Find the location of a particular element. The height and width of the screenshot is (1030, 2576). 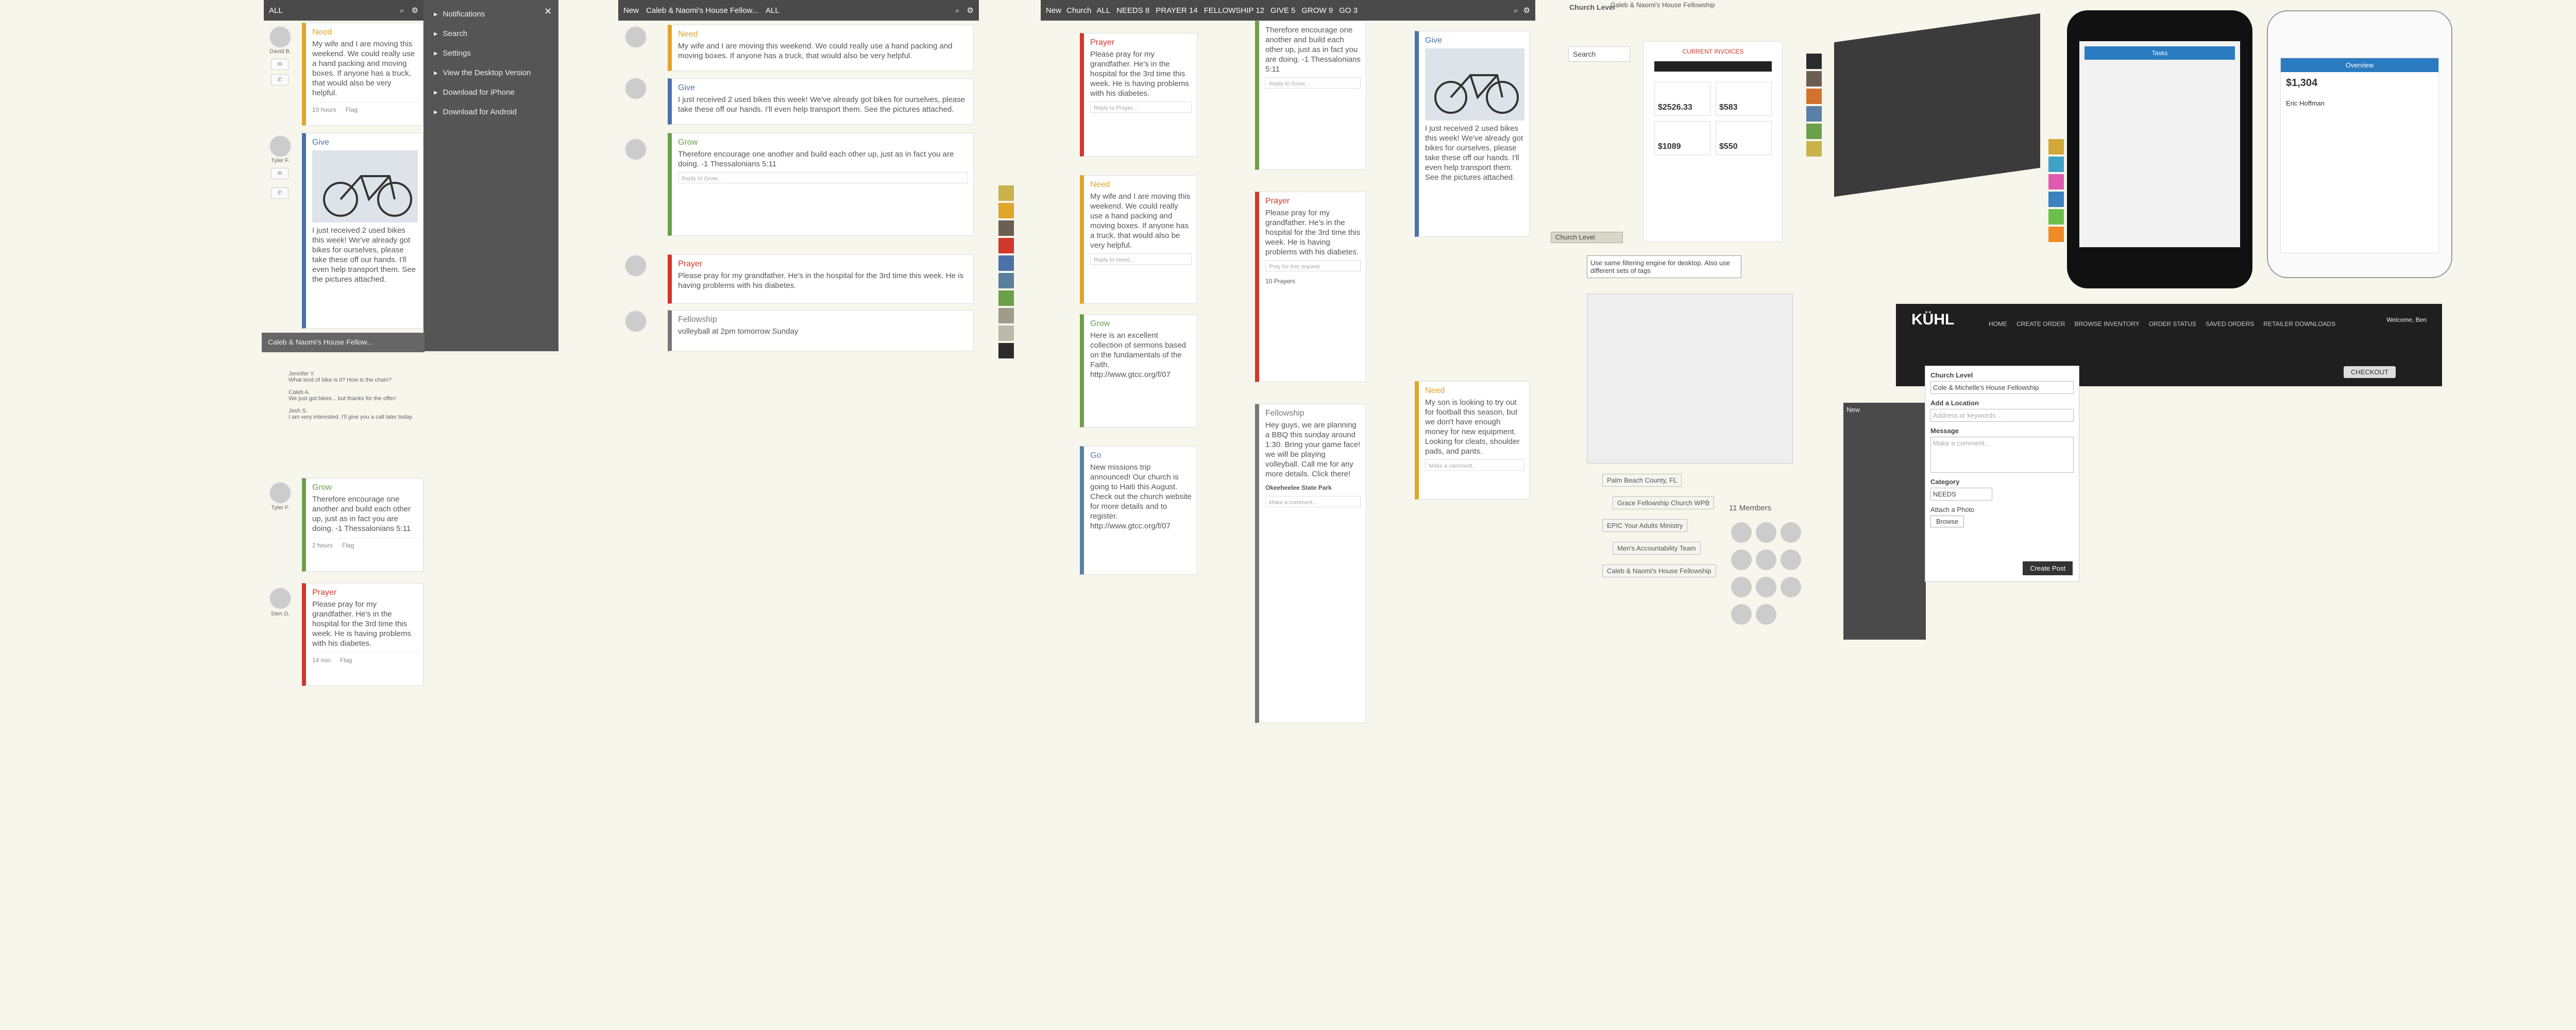

category-tab: GIVE 5 is located at coordinates (1282, 10).